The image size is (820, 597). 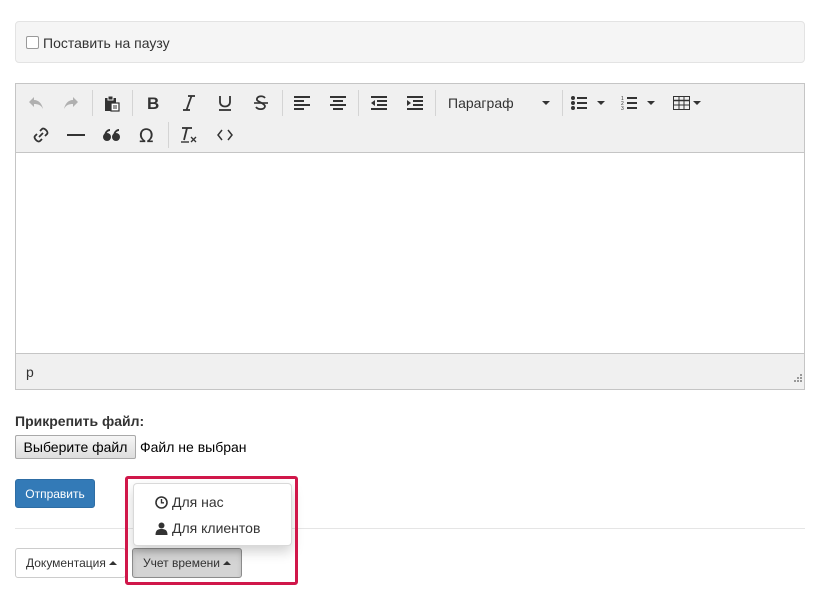 I want to click on time-tracking-menu: Для нас Для клиентов, so click(x=212, y=514).